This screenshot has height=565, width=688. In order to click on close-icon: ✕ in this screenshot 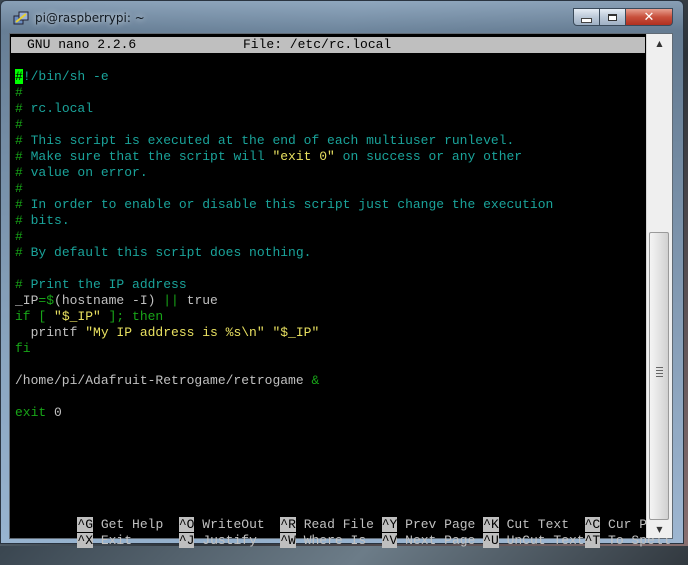, I will do `click(649, 17)`.